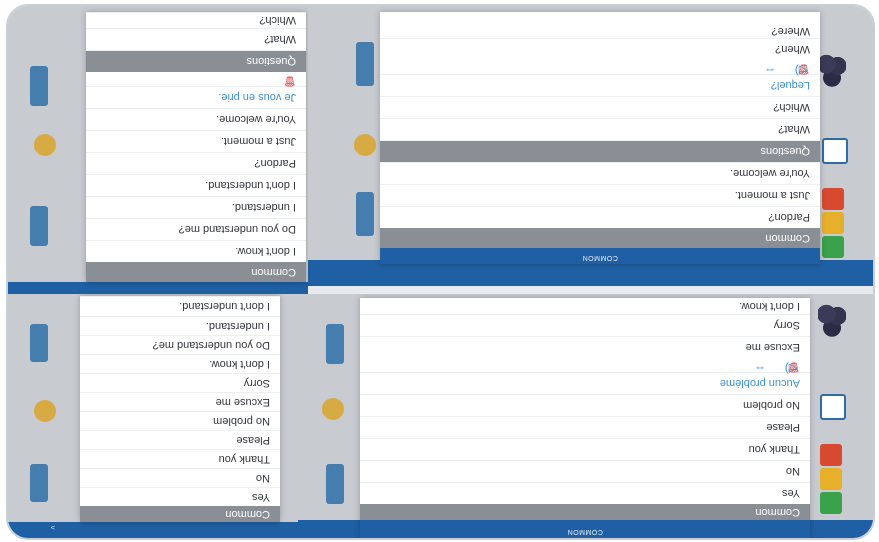 The image size is (879, 542). Describe the element at coordinates (585, 383) in the screenshot. I see `translation-text: Aucun problème` at that location.